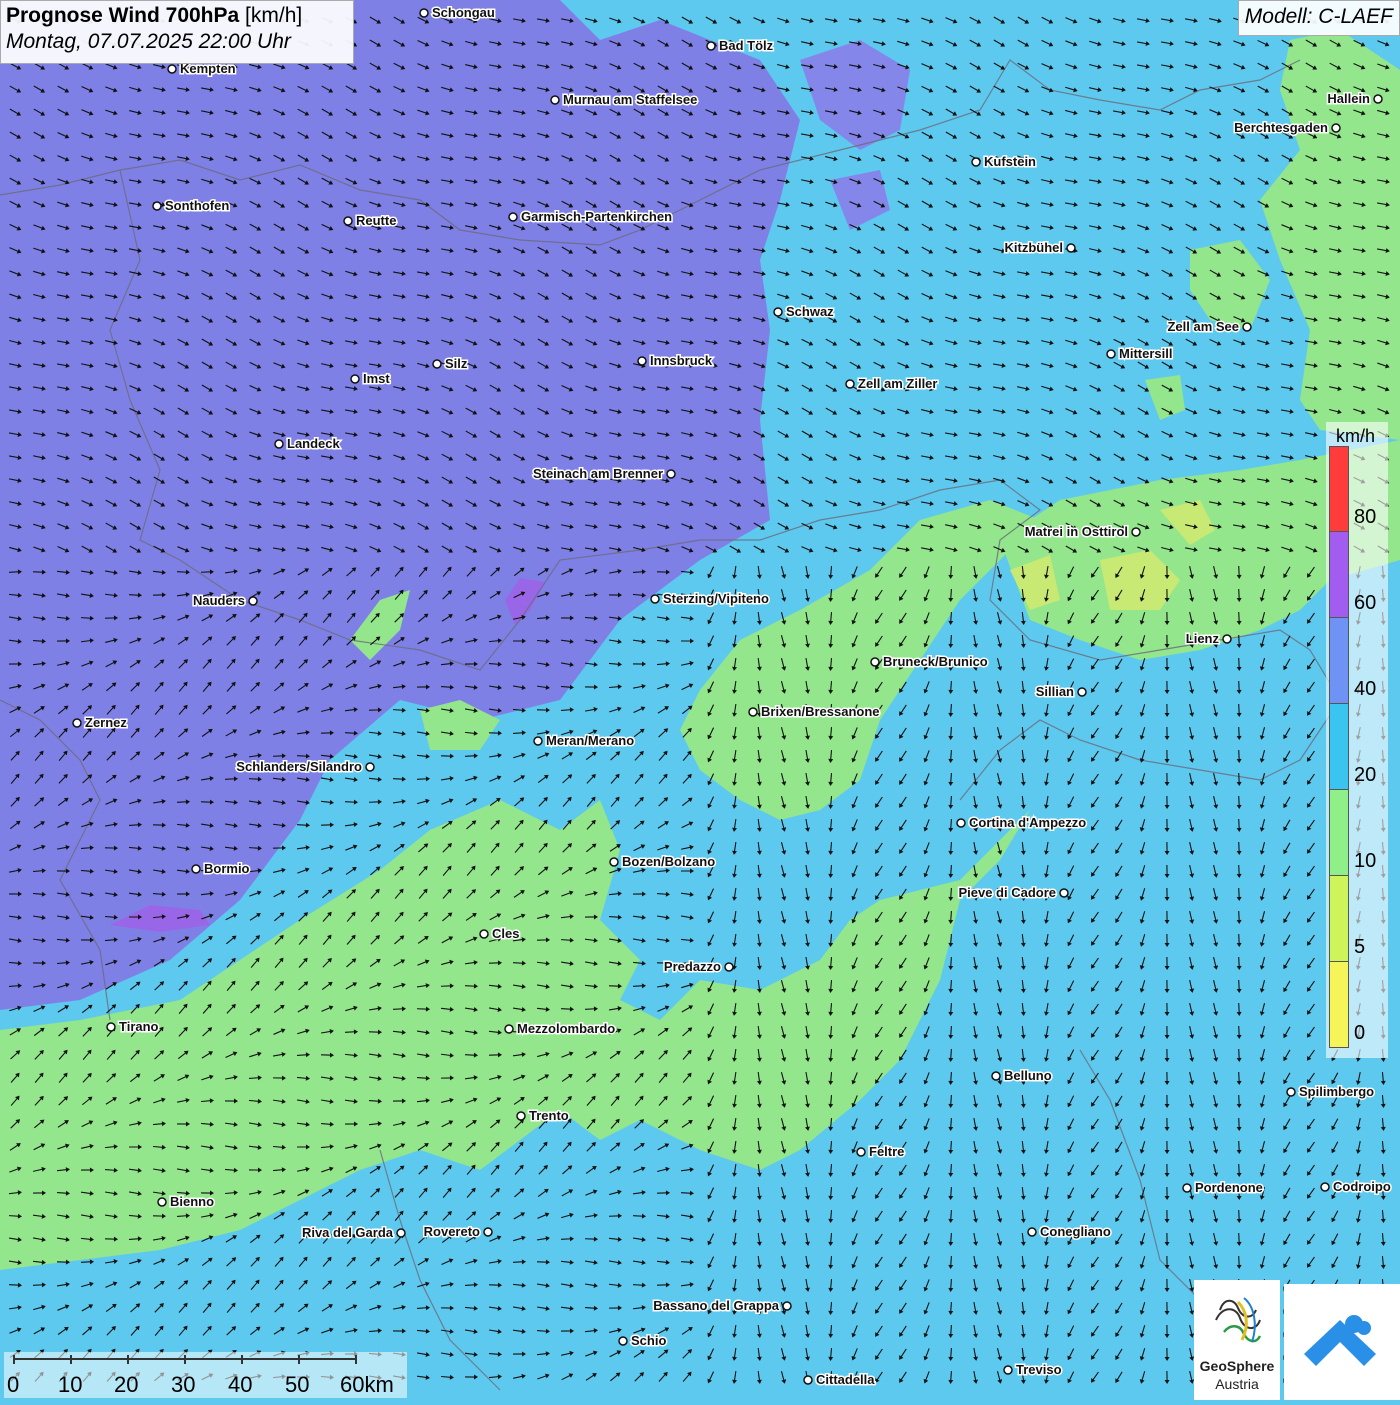 Image resolution: width=1400 pixels, height=1405 pixels. Describe the element at coordinates (1365, 861) in the screenshot. I see `legend-label: 10` at that location.